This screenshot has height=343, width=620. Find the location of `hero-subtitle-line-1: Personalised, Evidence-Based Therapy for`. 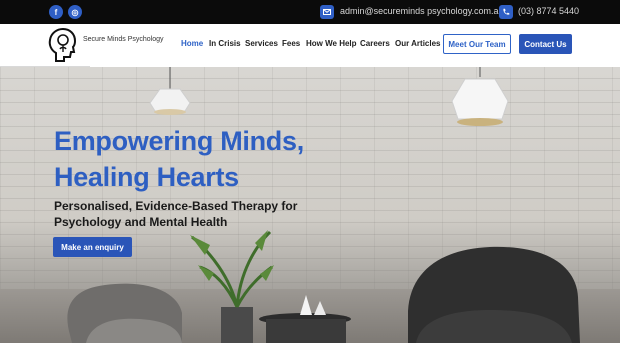

hero-subtitle-line-1: Personalised, Evidence-Based Therapy for is located at coordinates (176, 206).